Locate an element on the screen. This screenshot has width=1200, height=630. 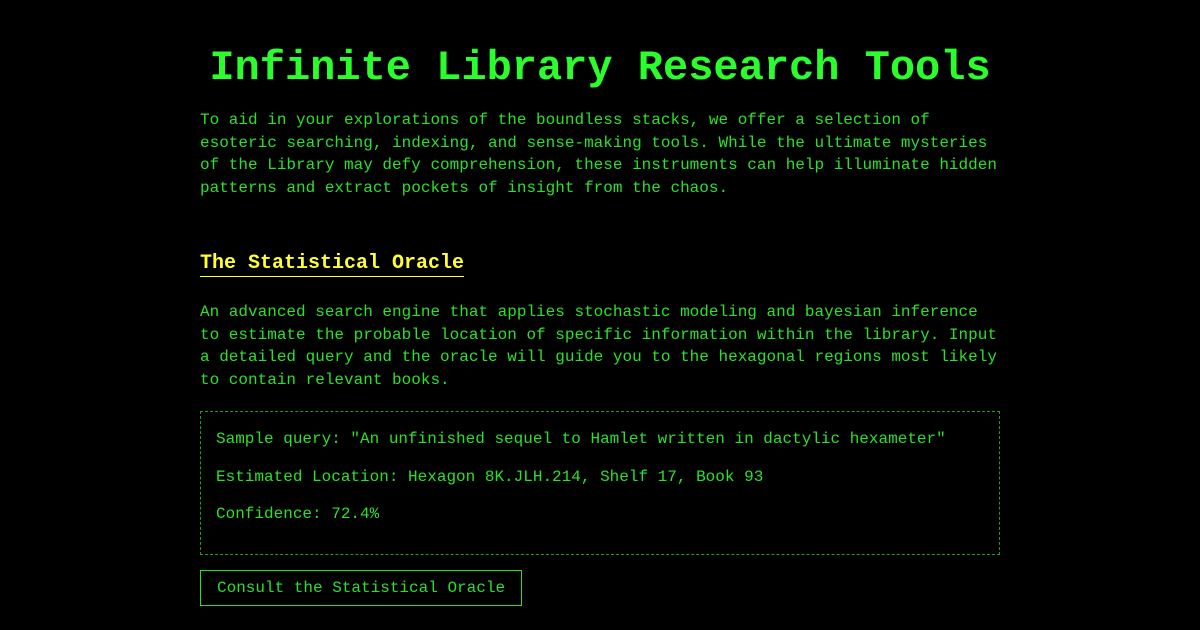
confidence-value: Confidence: 72.4% is located at coordinates (298, 514).